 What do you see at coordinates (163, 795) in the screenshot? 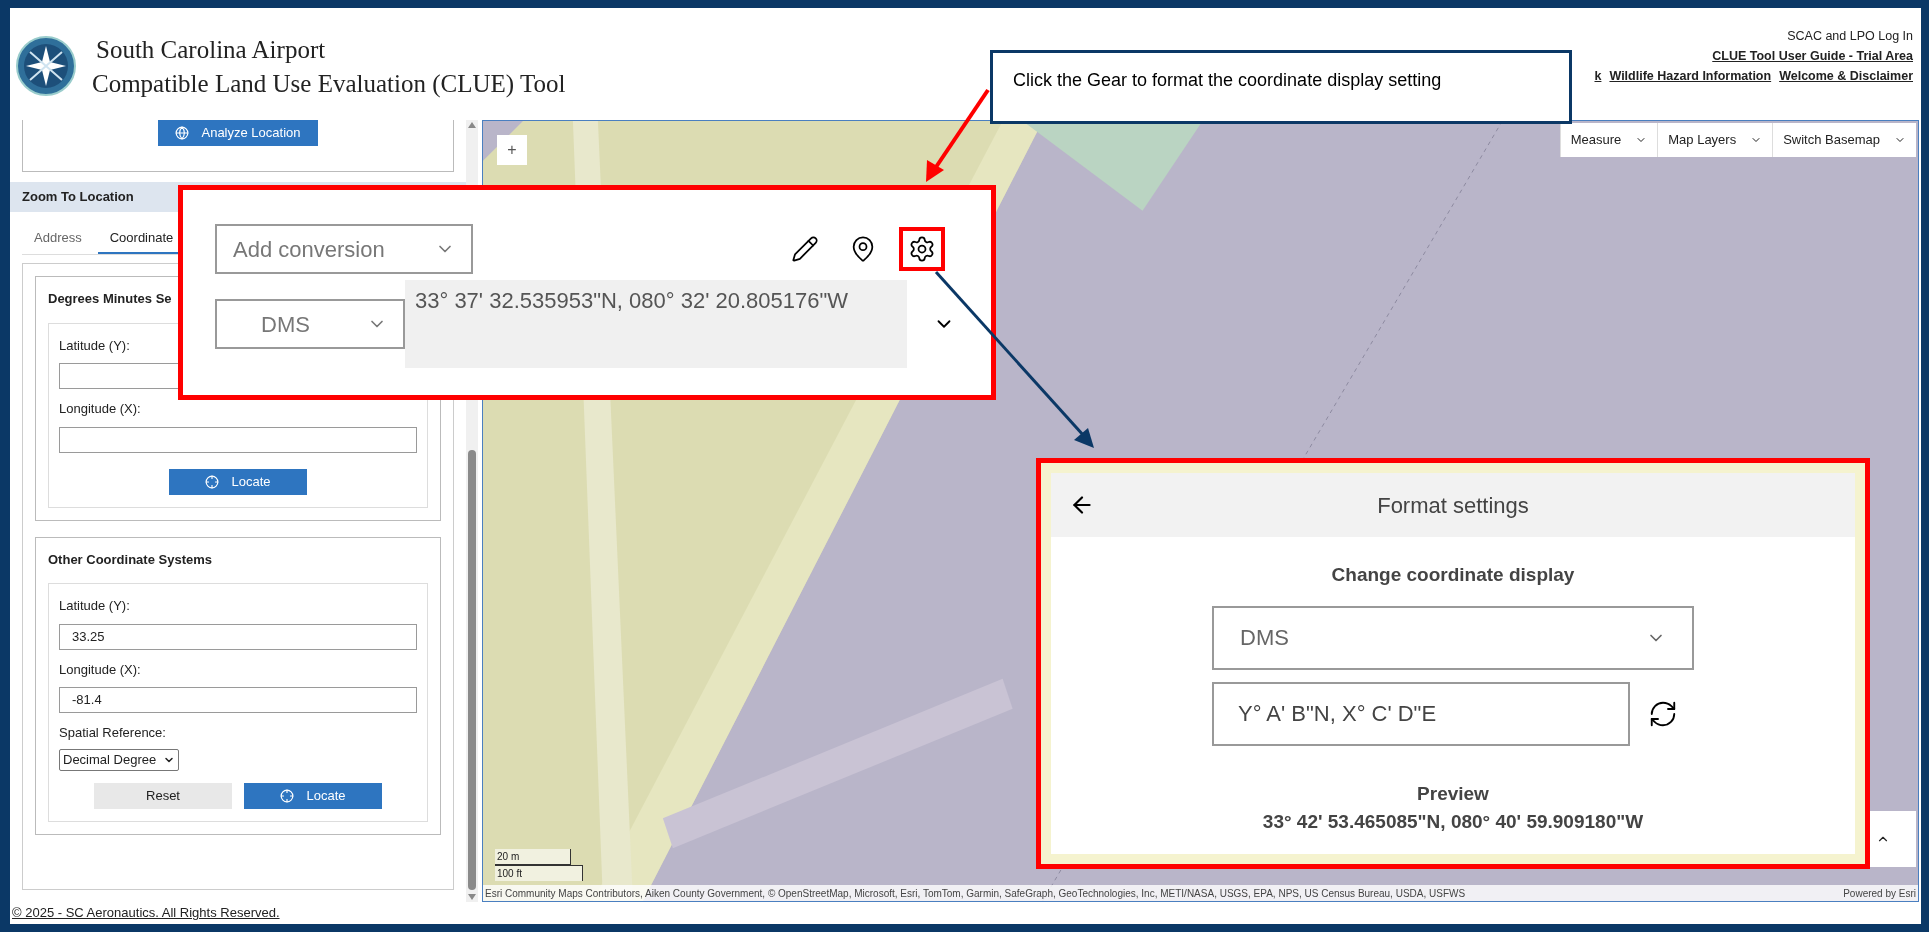
I see `reset-button: Reset` at bounding box center [163, 795].